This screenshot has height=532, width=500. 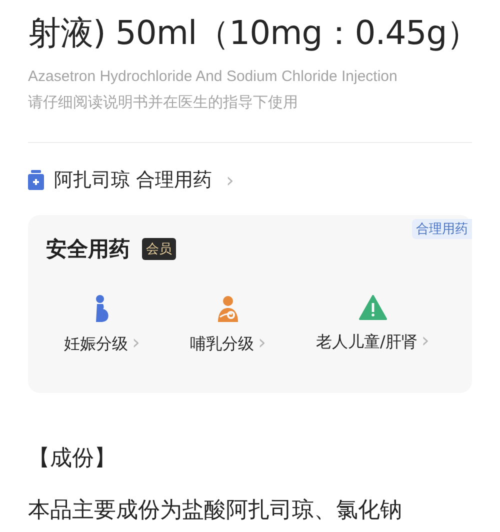 I want to click on pregnant-woman-icon, so click(x=102, y=308).